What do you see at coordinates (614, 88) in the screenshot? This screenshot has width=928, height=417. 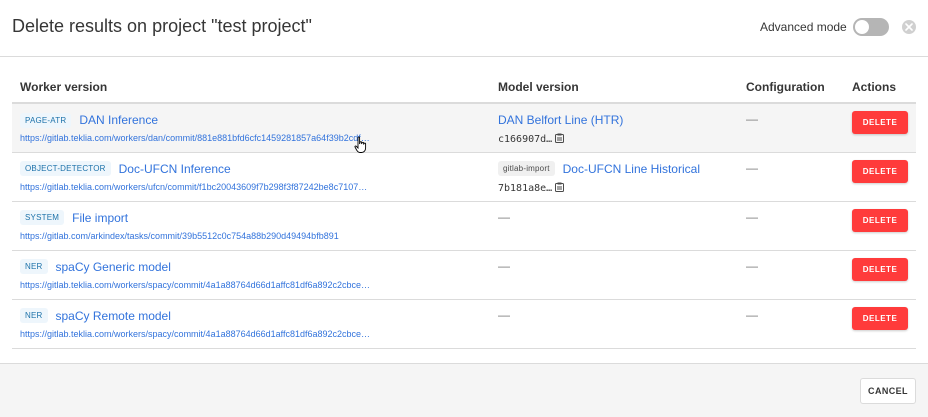 I see `header-model-version: Model version` at bounding box center [614, 88].